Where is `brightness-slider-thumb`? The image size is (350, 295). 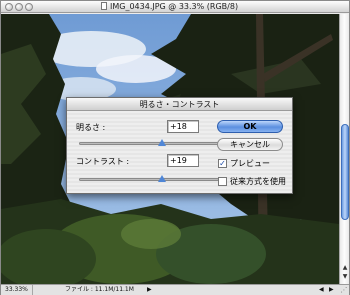
brightness-slider-thumb is located at coordinates (161, 142).